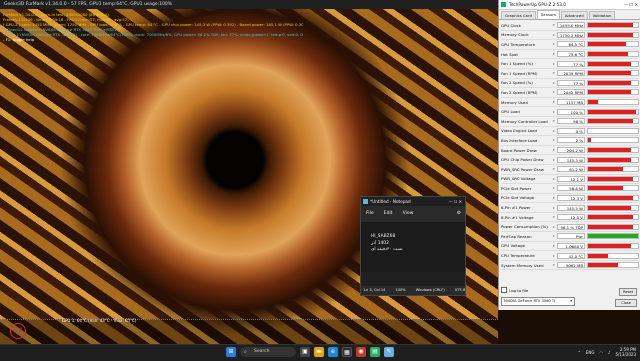 The image size is (640, 361). I want to click on tab-advanced: Advanced, so click(574, 15).